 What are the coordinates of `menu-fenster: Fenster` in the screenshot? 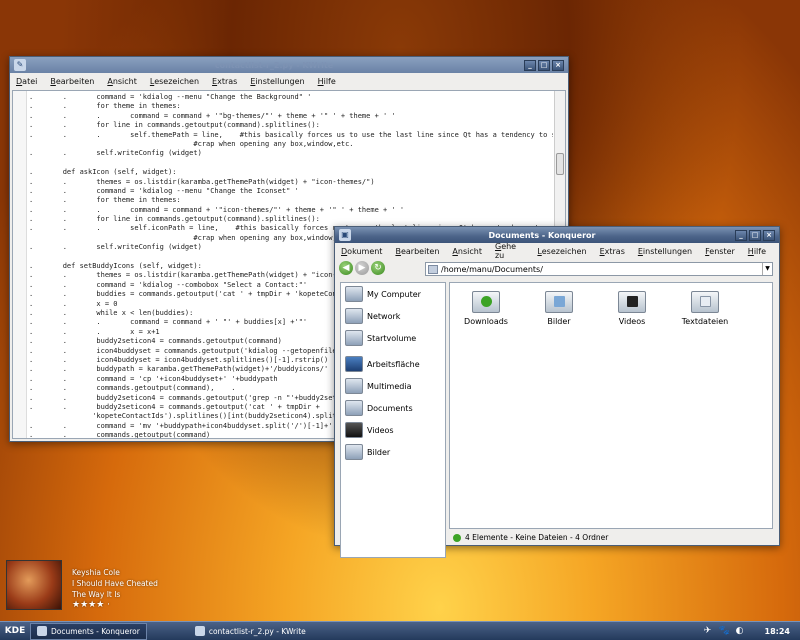 It's located at (720, 251).